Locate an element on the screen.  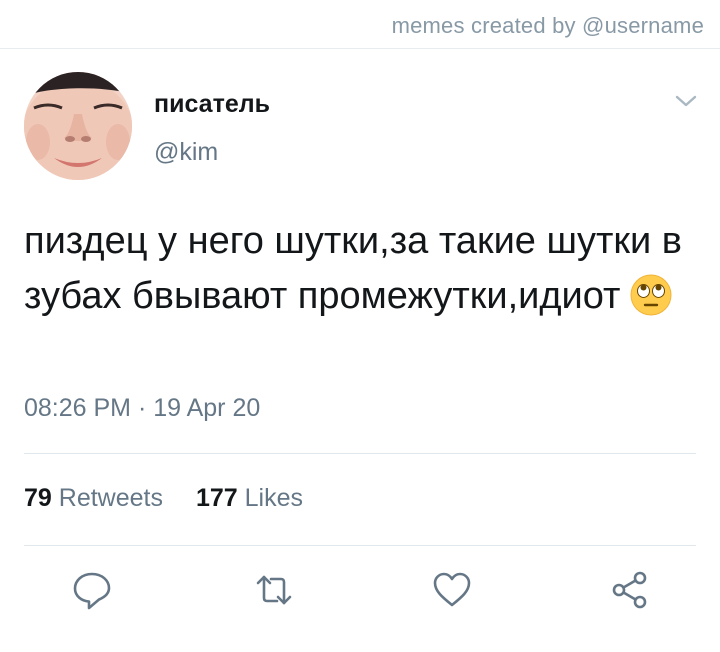
tweet-timestamp: 08:26 PM · 19 Apr 20 is located at coordinates (142, 408).